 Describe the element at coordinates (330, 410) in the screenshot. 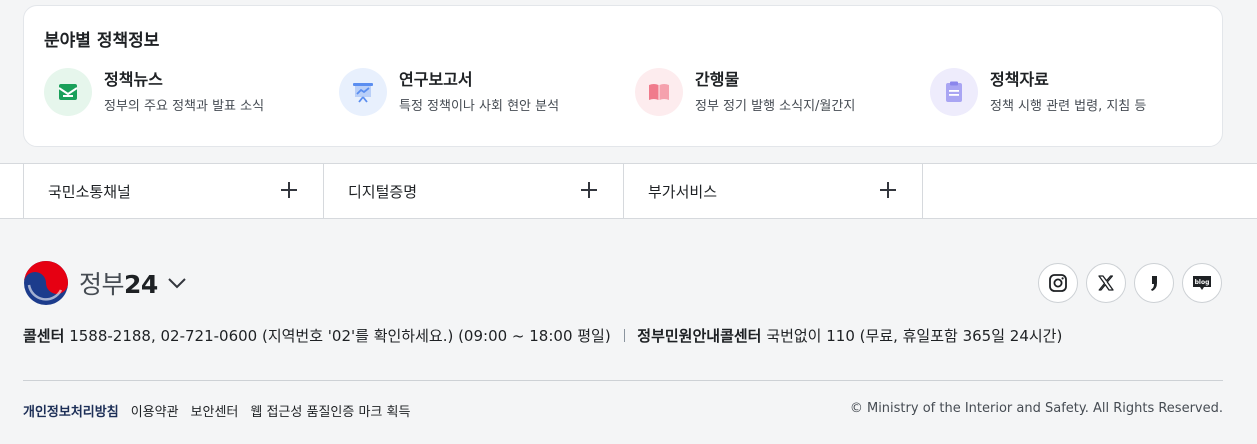

I see `accessibility-mark-link: 웹 접근성 품질인증 마크 획득` at that location.